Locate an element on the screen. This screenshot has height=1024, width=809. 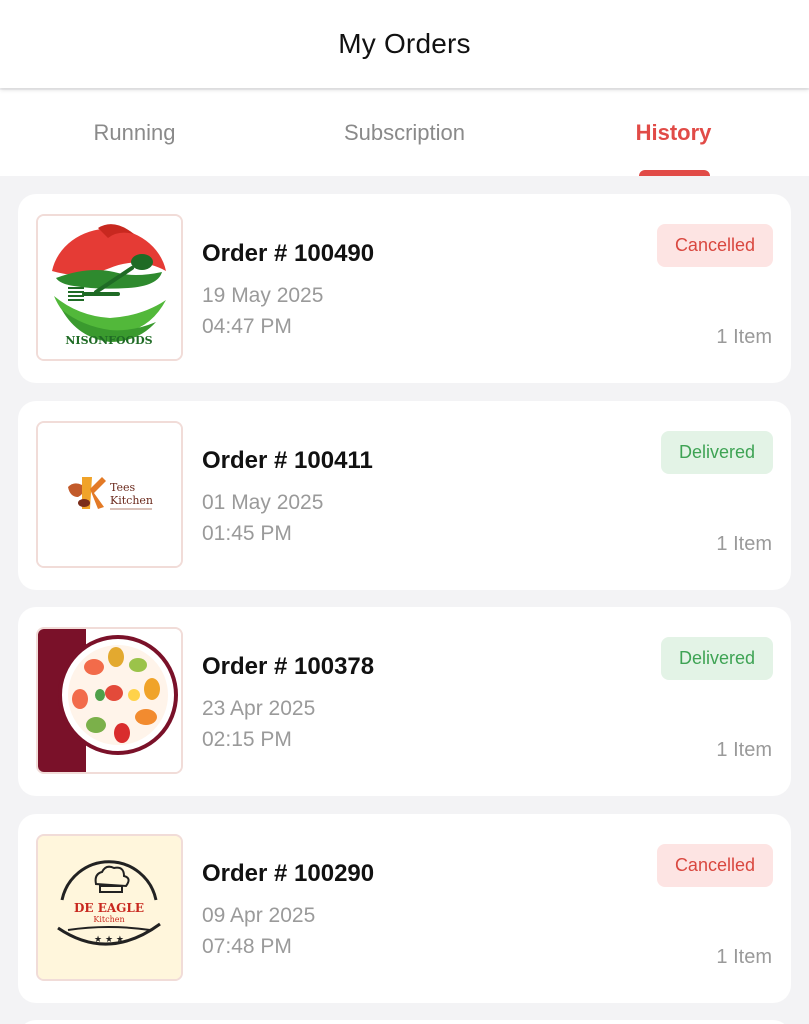
order-number: Order # 100490 is located at coordinates (288, 253).